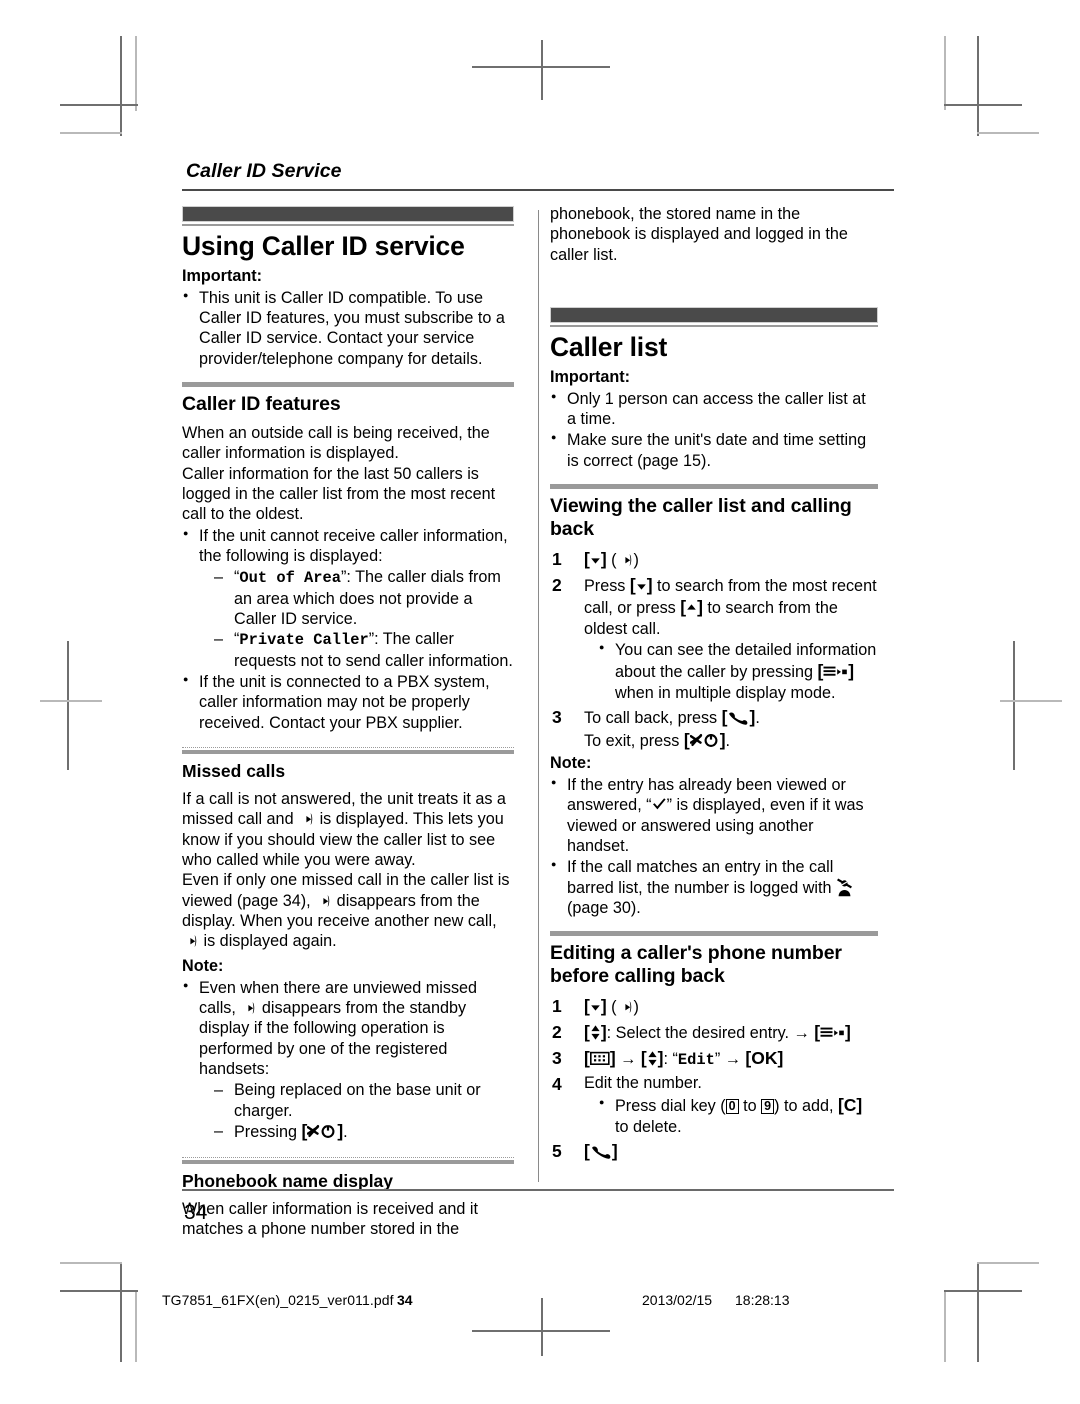  I want to click on text-fragment: to, so click(750, 1105).